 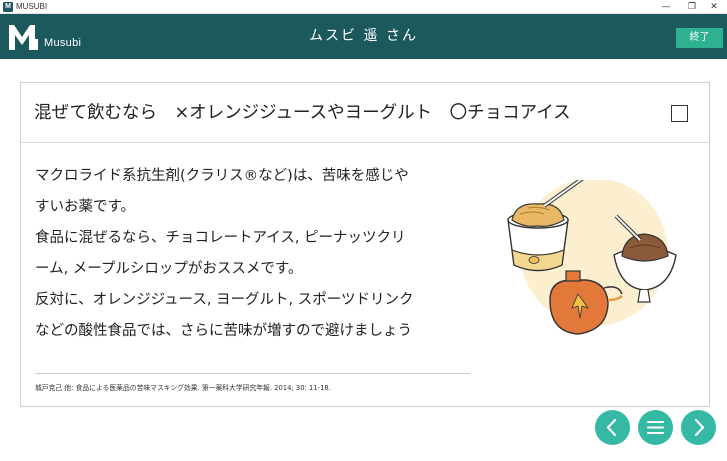 I want to click on body-line: ーム, メープルシロップがおススメです。, so click(x=169, y=269).